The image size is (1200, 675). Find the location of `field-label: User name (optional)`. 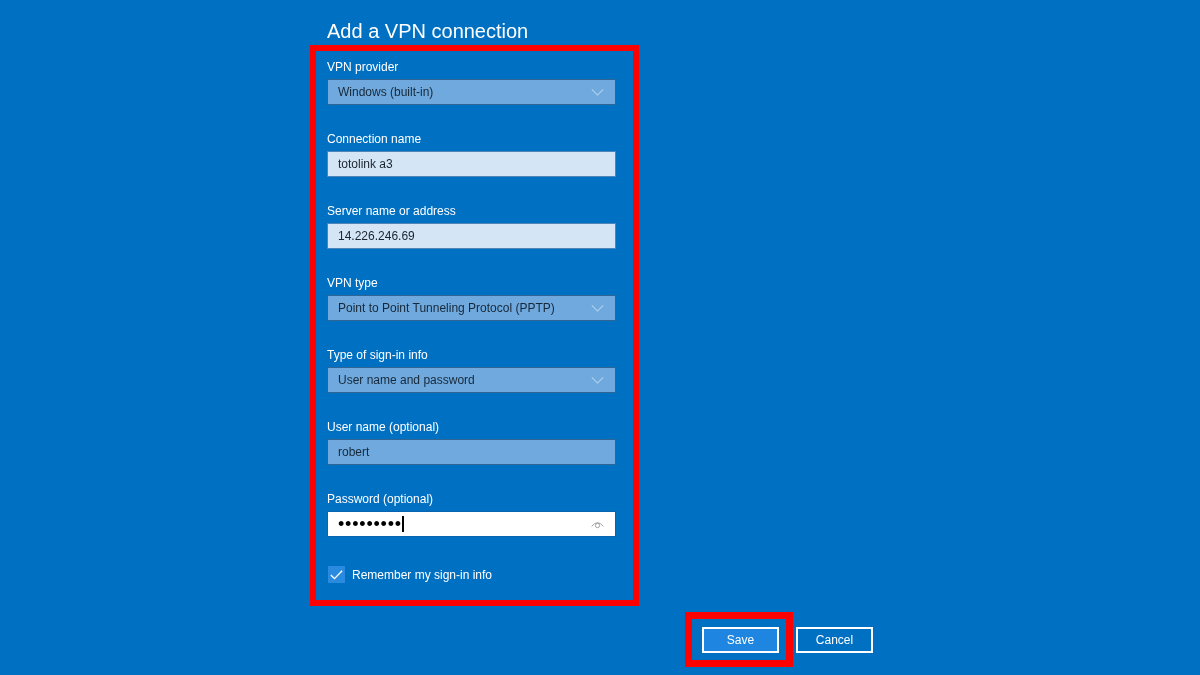

field-label: User name (optional) is located at coordinates (384, 427).